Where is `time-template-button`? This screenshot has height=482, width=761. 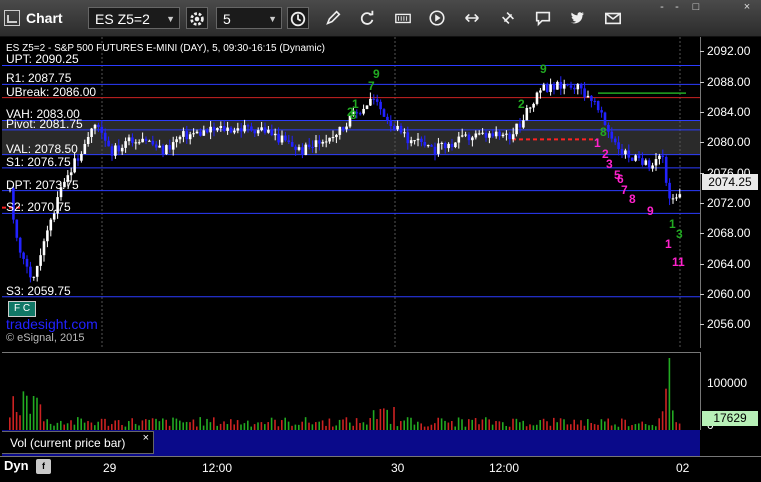 time-template-button is located at coordinates (298, 18).